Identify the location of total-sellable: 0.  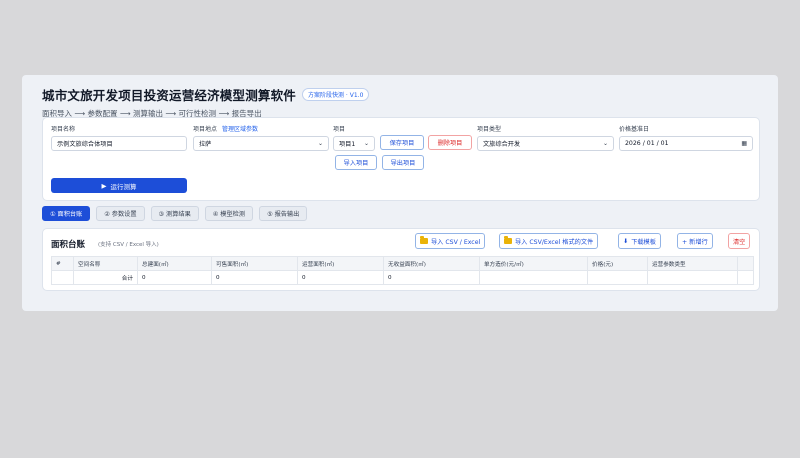
(254, 277).